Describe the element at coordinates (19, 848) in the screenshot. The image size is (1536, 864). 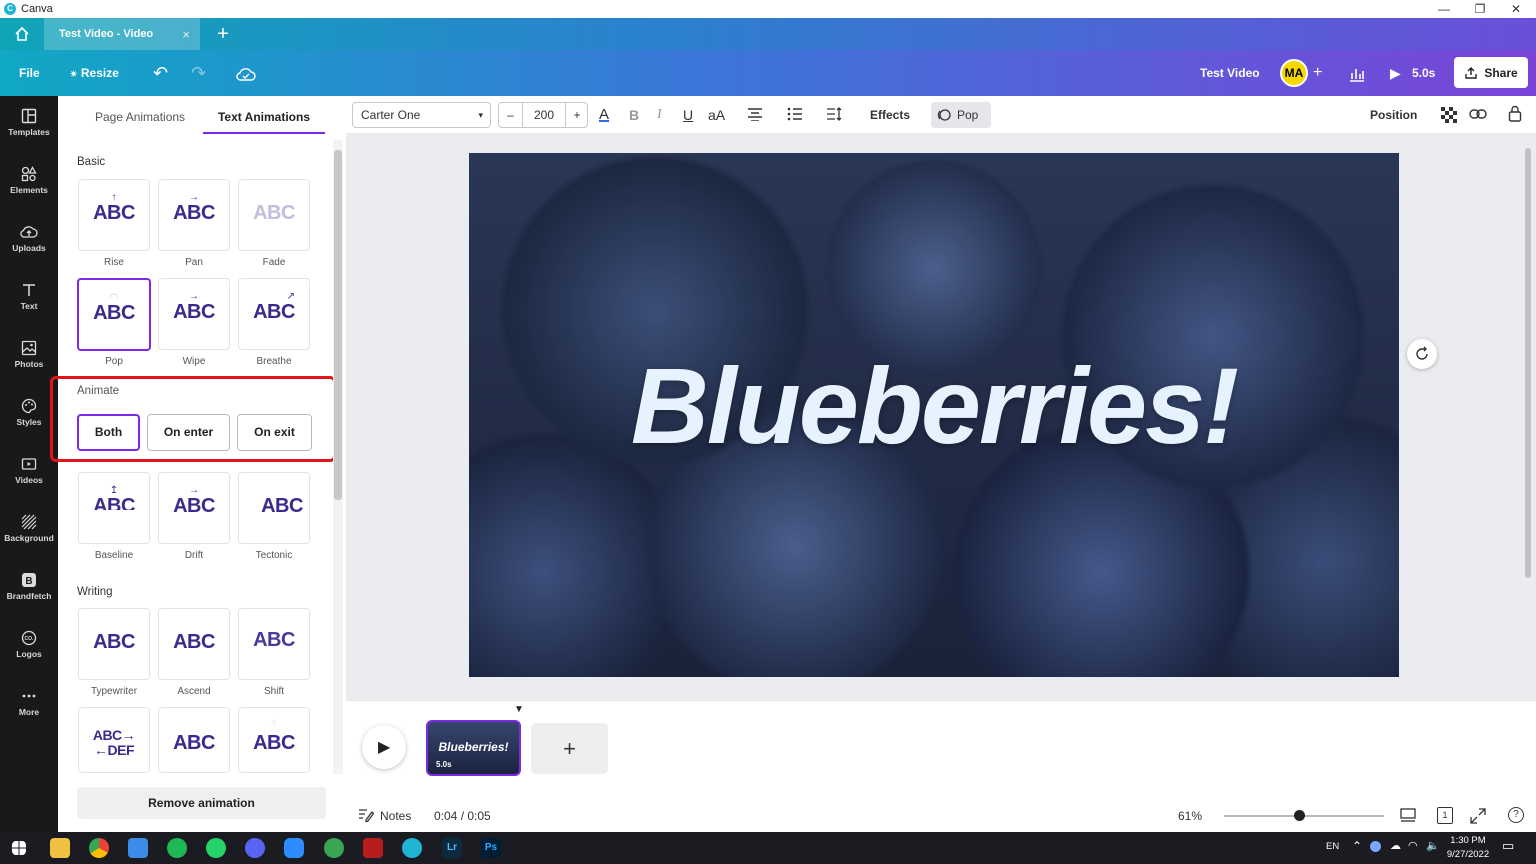
I see `windows-start-icon` at that location.